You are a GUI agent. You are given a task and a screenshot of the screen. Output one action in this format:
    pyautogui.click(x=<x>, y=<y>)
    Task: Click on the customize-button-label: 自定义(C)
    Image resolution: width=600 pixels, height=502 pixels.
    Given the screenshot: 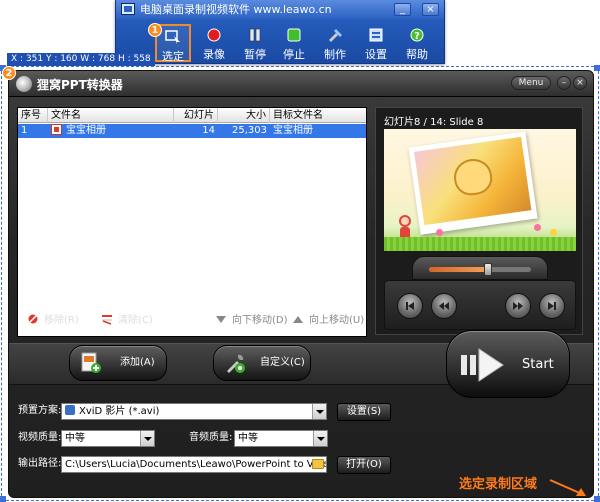 What is the action you would take?
    pyautogui.click(x=282, y=362)
    